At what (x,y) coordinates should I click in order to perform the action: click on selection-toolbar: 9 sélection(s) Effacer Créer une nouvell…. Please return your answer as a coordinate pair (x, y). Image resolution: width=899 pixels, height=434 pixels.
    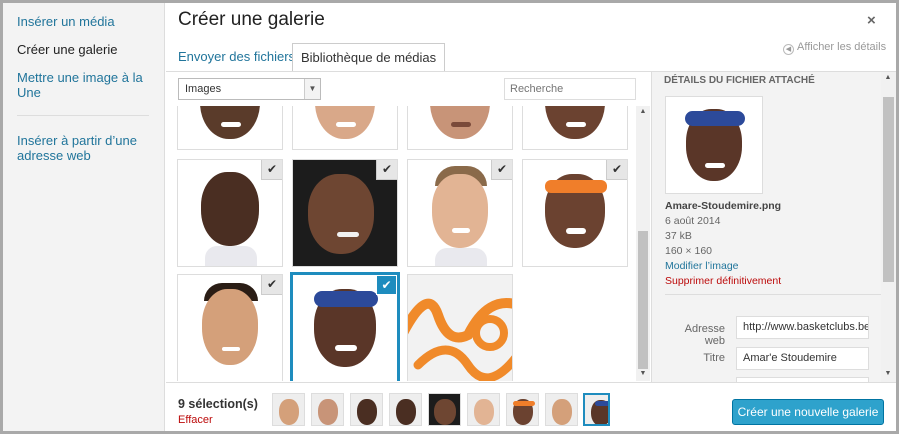
    Looking at the image, I should click on (531, 406).